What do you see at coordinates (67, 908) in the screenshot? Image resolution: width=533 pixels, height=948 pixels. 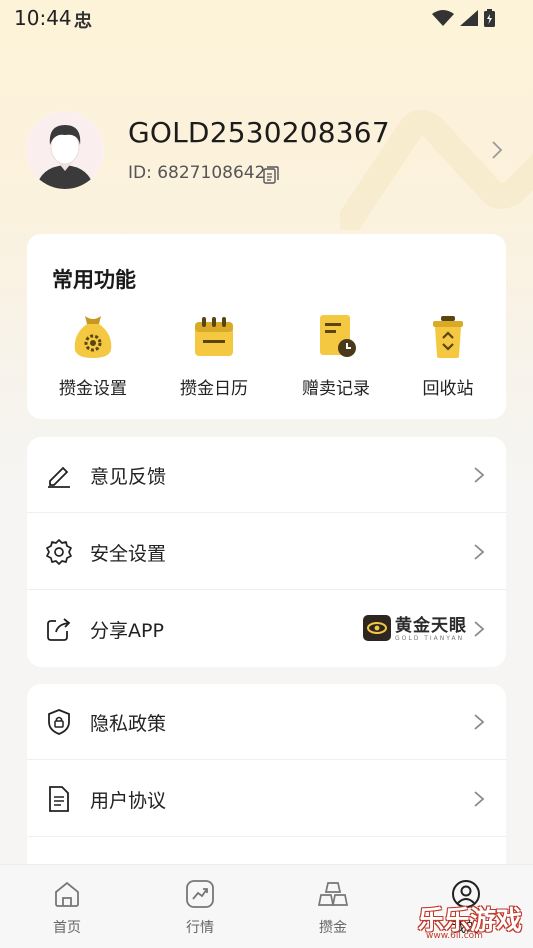 I see `tab-home: 首页` at bounding box center [67, 908].